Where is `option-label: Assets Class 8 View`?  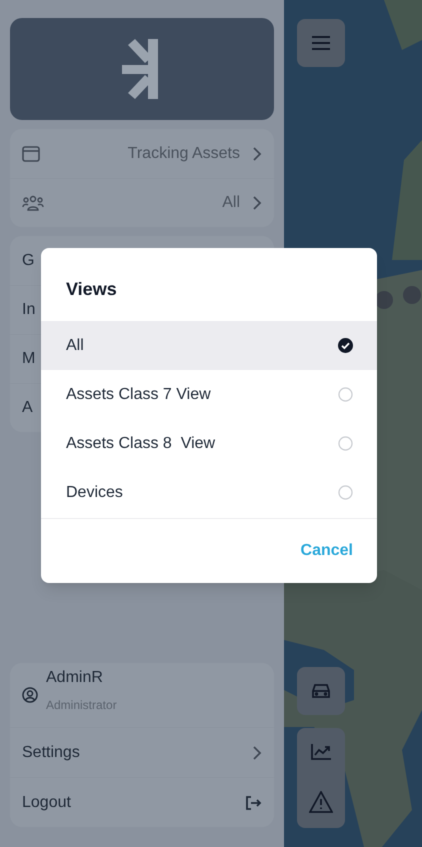
option-label: Assets Class 8 View is located at coordinates (141, 444).